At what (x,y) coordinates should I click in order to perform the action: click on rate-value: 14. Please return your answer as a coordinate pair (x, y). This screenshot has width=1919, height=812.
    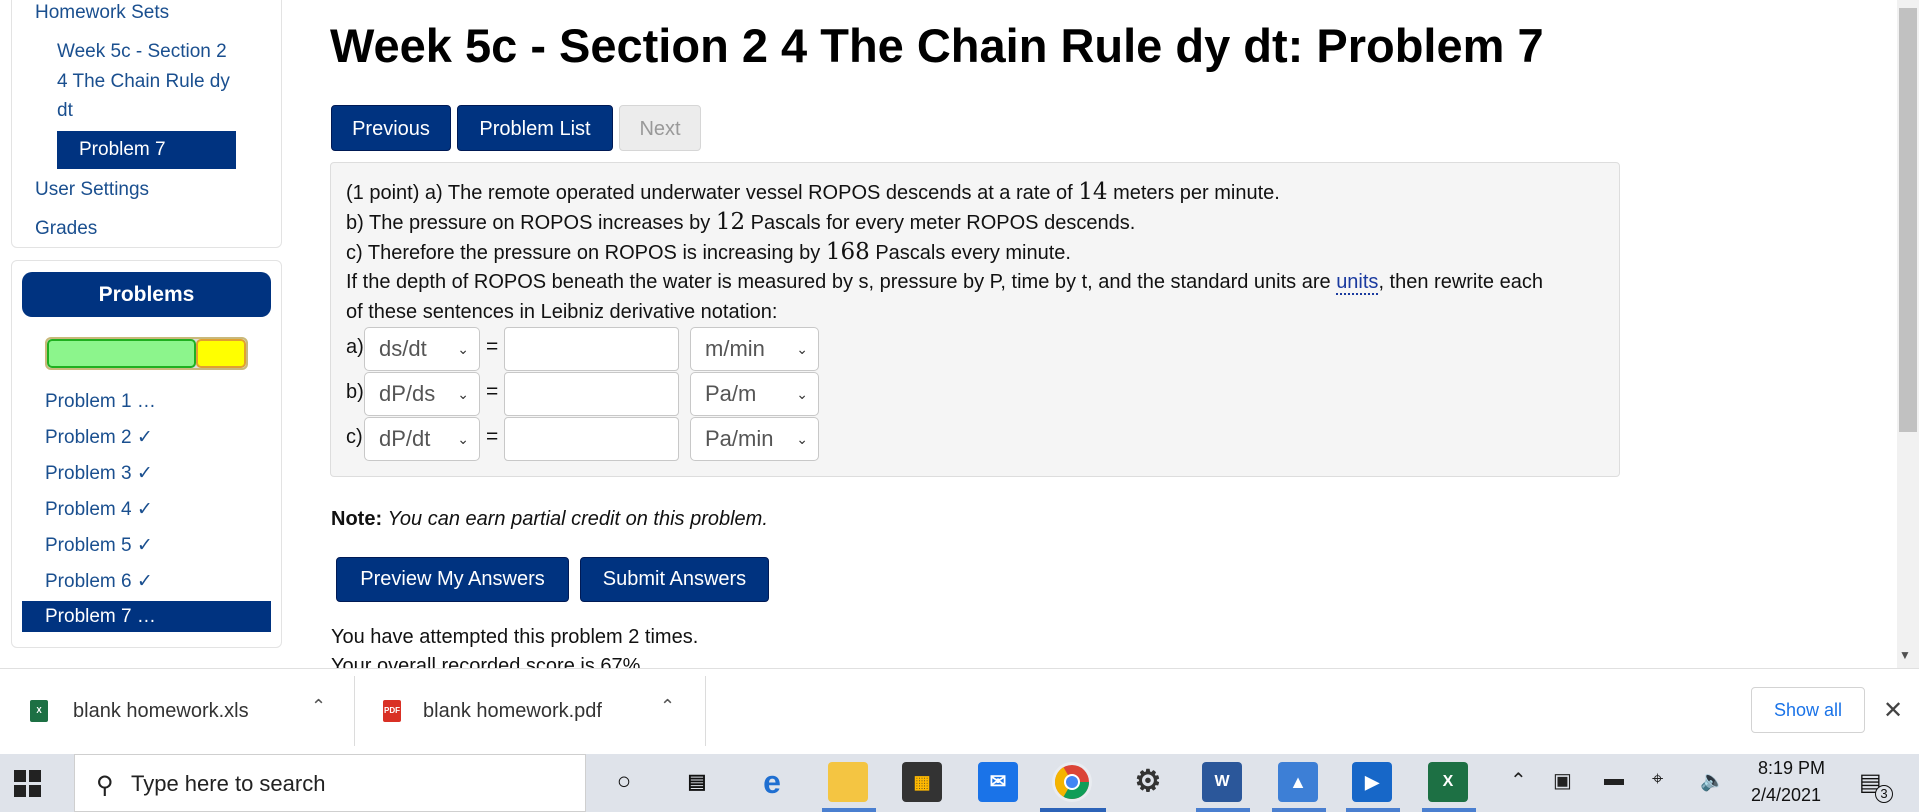
    Looking at the image, I should click on (1093, 192).